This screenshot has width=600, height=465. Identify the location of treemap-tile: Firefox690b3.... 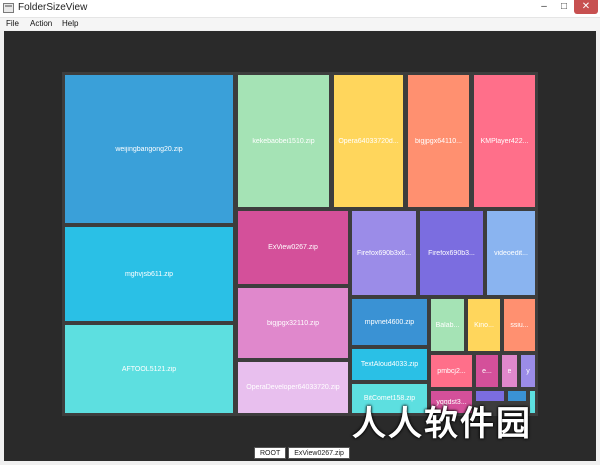
(451, 253).